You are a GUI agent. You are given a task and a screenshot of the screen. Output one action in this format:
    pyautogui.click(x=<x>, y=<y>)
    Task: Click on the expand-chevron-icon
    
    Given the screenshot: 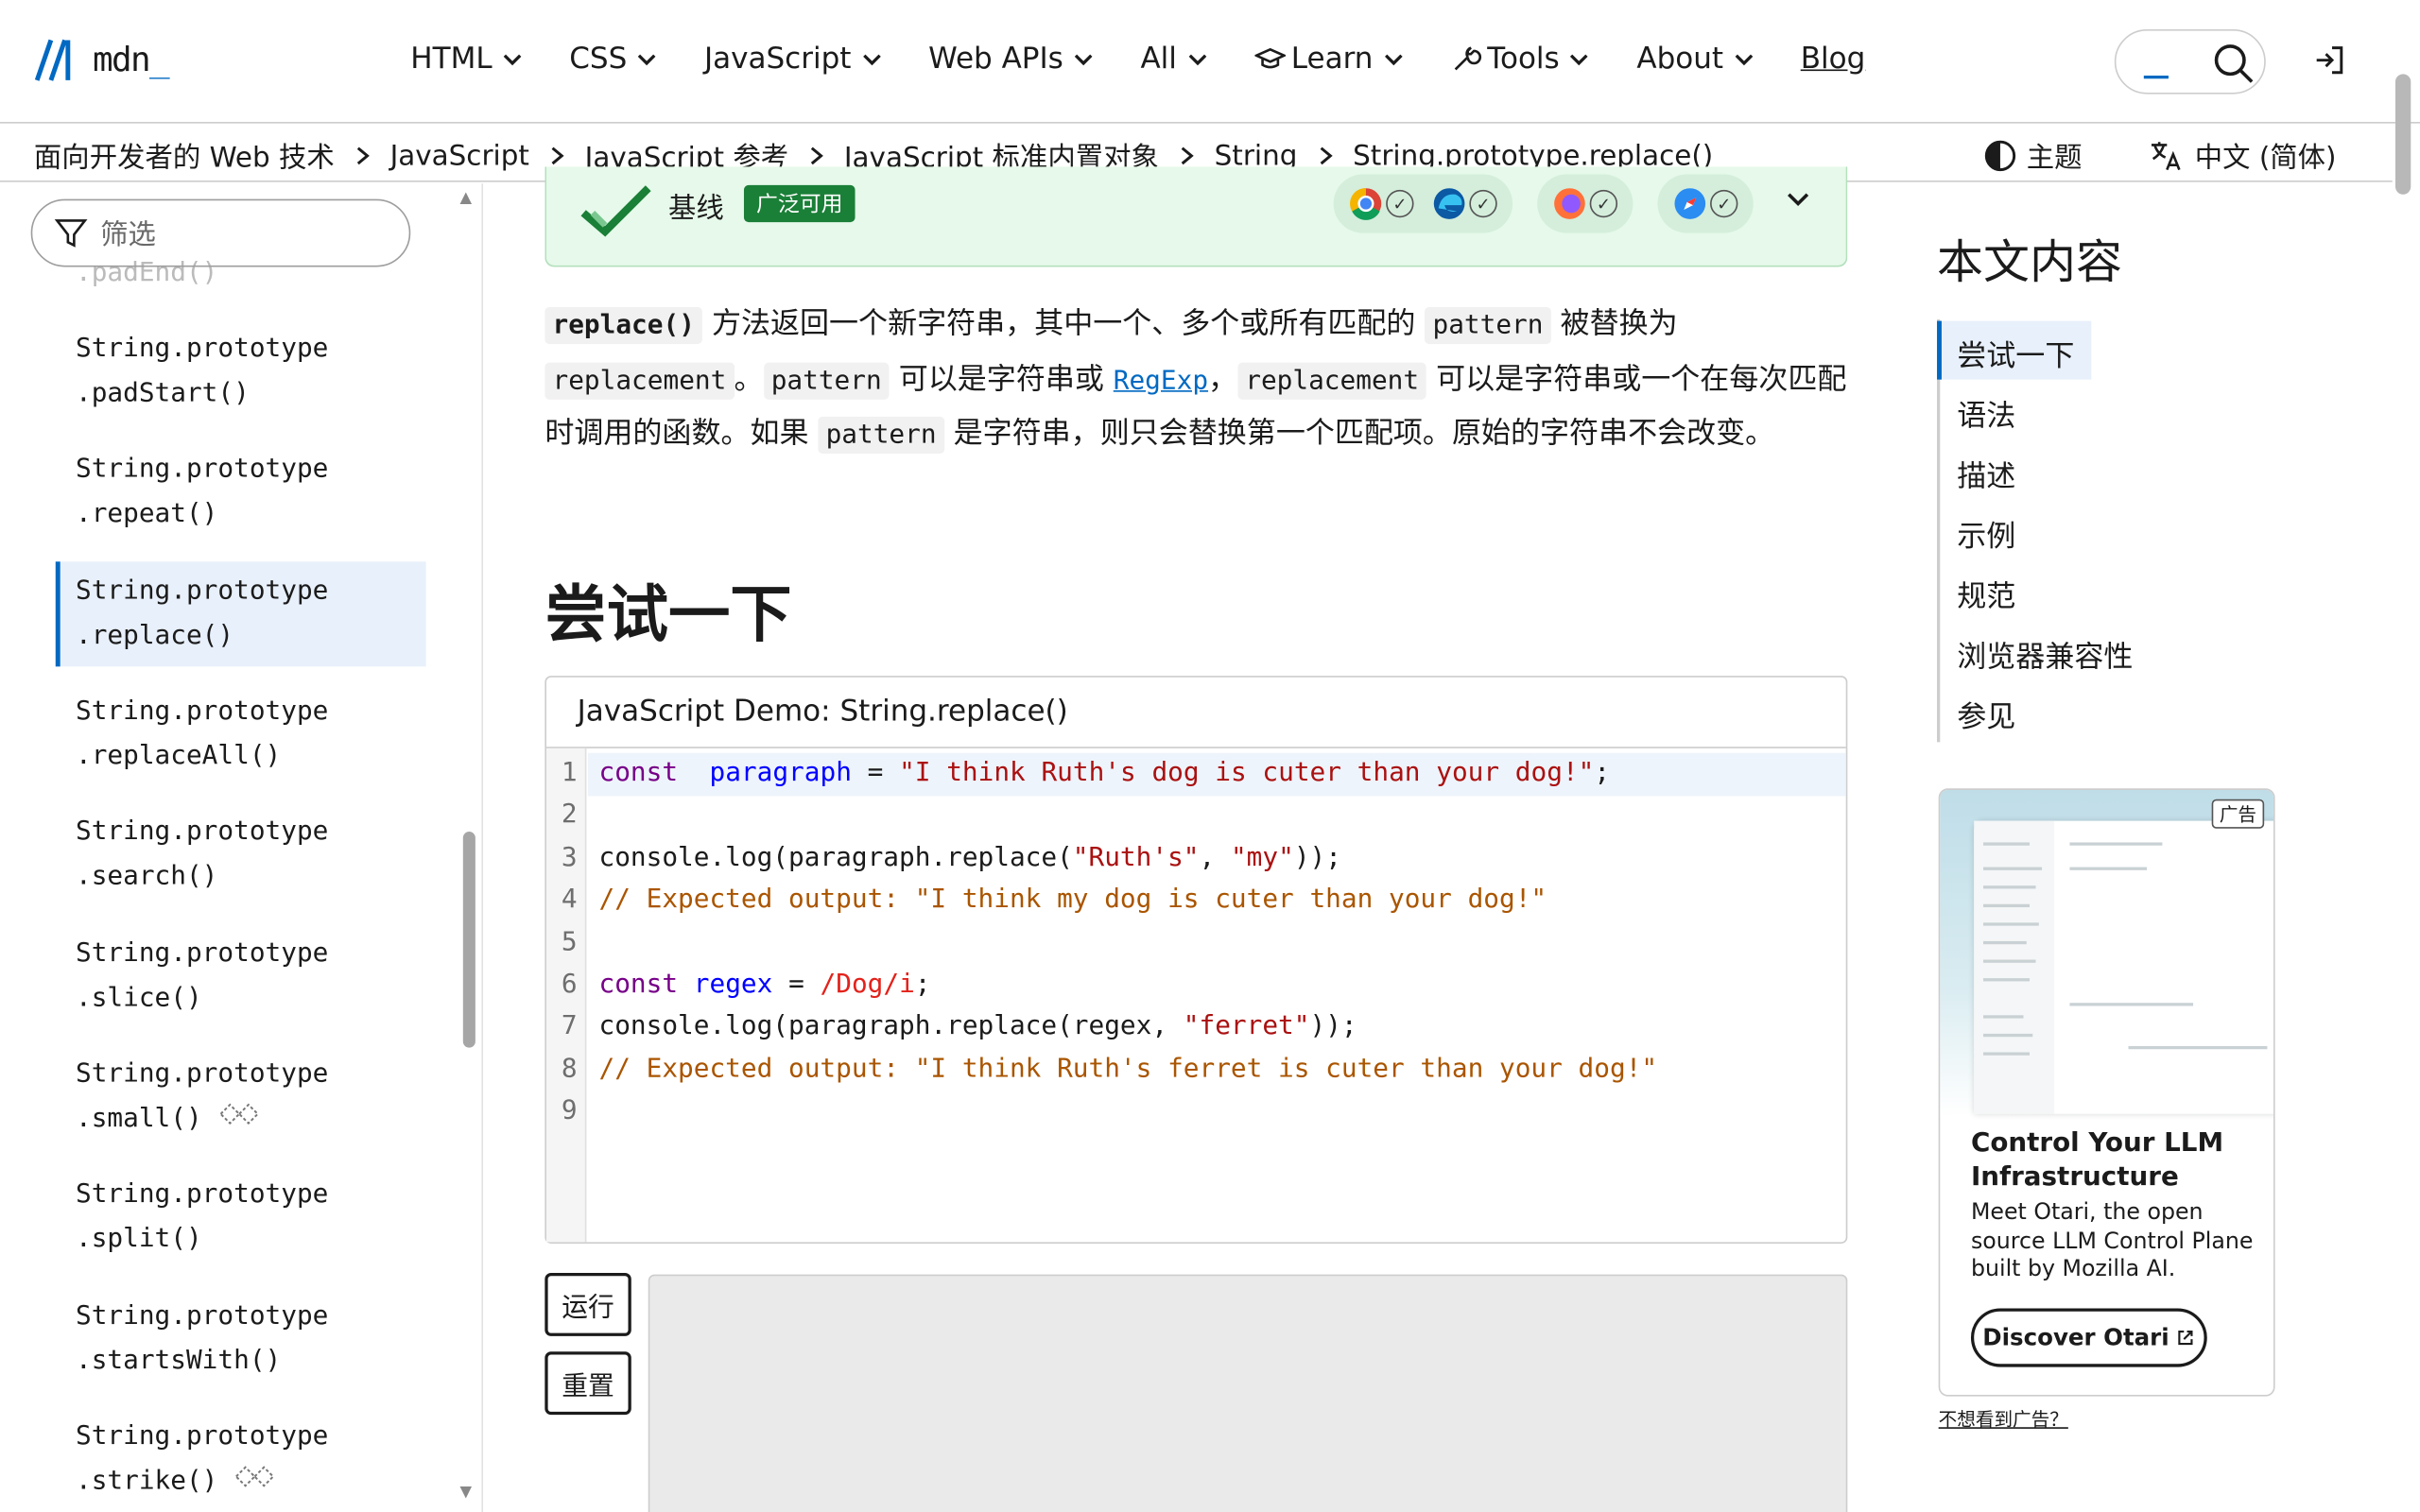 What is the action you would take?
    pyautogui.click(x=1797, y=199)
    